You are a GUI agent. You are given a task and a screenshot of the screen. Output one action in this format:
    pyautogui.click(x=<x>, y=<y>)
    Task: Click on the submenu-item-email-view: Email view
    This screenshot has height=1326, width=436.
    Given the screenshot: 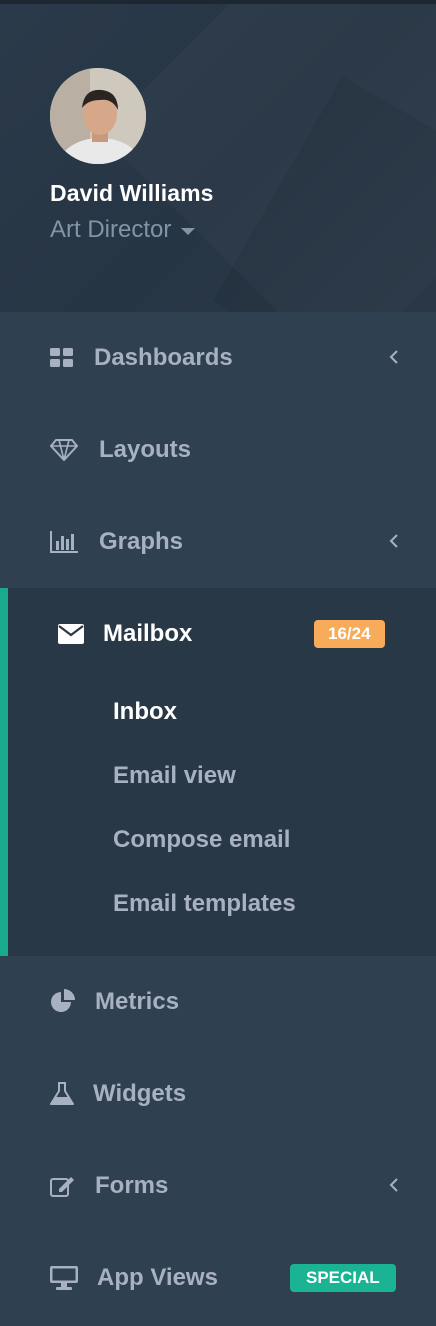 What is the action you would take?
    pyautogui.click(x=174, y=776)
    